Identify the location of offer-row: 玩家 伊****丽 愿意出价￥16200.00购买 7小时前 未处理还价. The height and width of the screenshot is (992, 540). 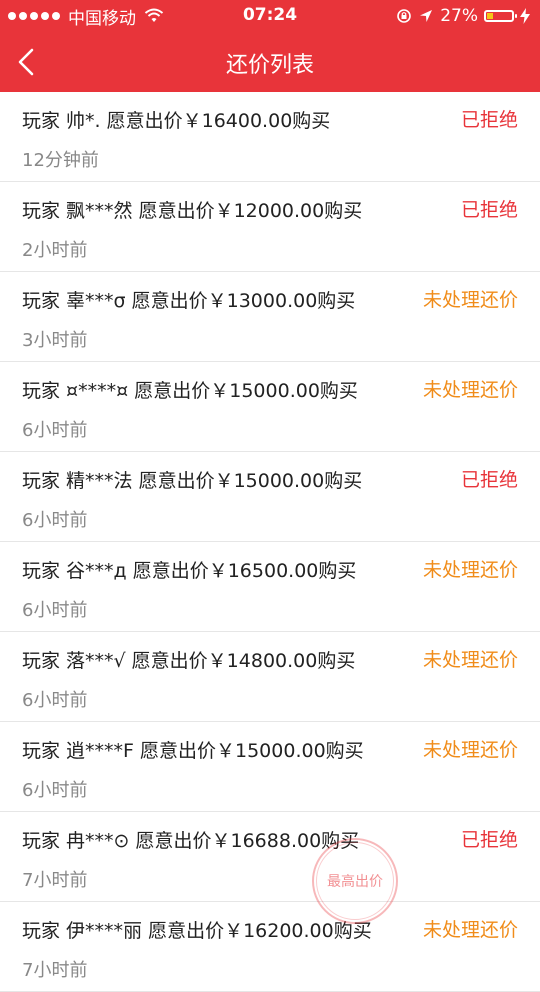
(270, 947).